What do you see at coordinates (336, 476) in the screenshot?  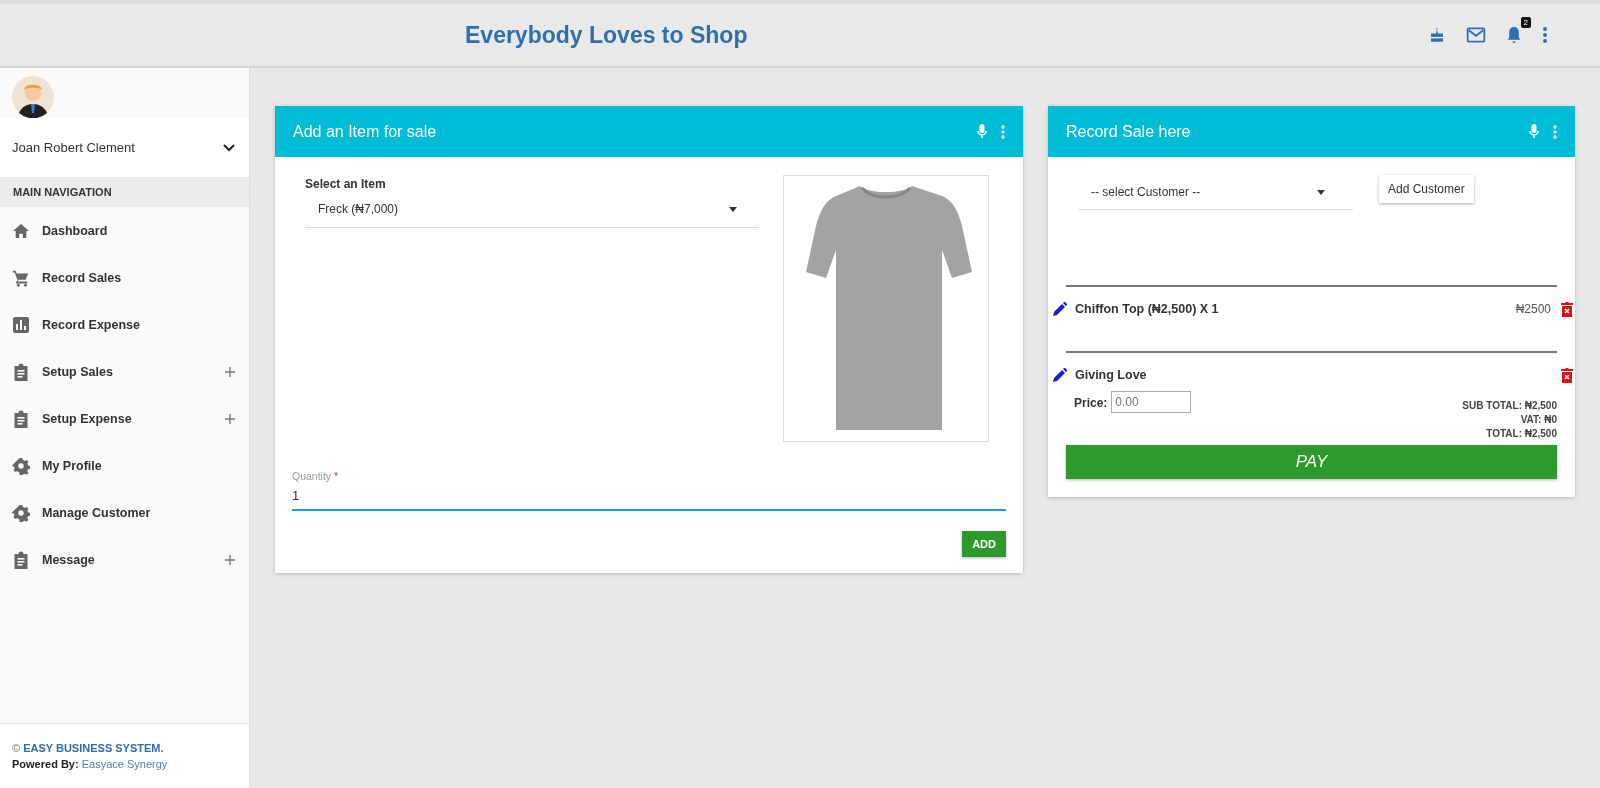 I see `required-mark: *` at bounding box center [336, 476].